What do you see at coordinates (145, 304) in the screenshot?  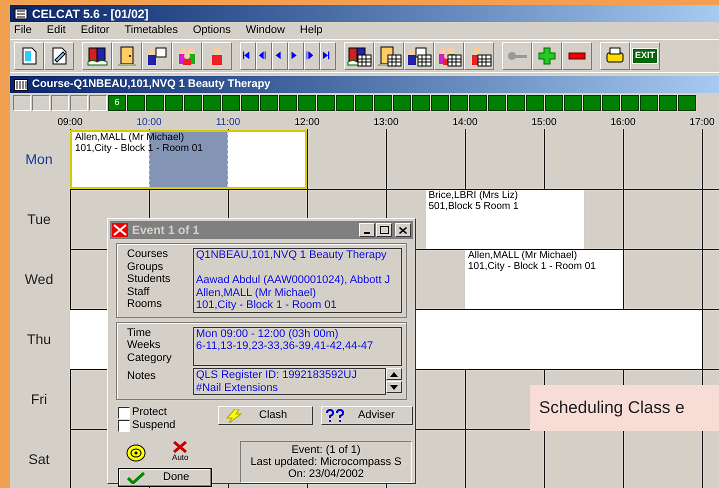 I see `field-label: Rooms` at bounding box center [145, 304].